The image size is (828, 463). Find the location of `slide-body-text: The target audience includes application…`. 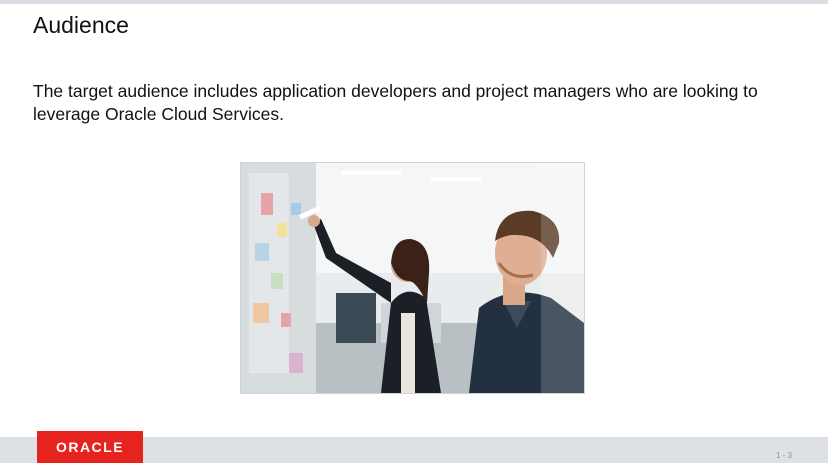

slide-body-text: The target audience includes application… is located at coordinates (395, 102).